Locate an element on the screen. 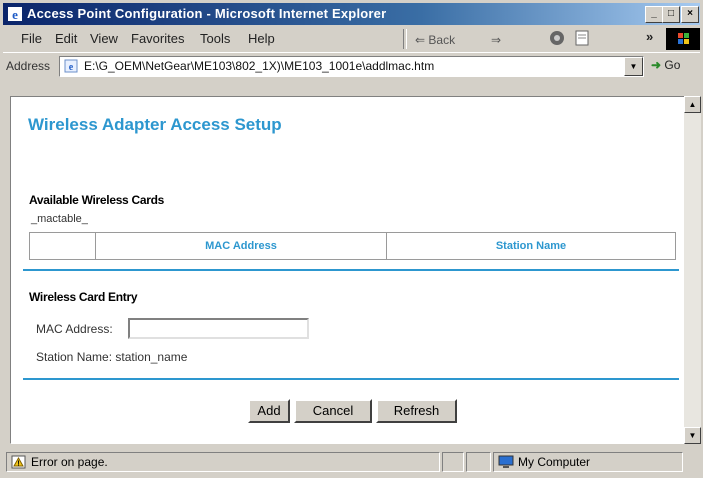 The width and height of the screenshot is (703, 478). scroll-down-icon: ▼ is located at coordinates (692, 435).